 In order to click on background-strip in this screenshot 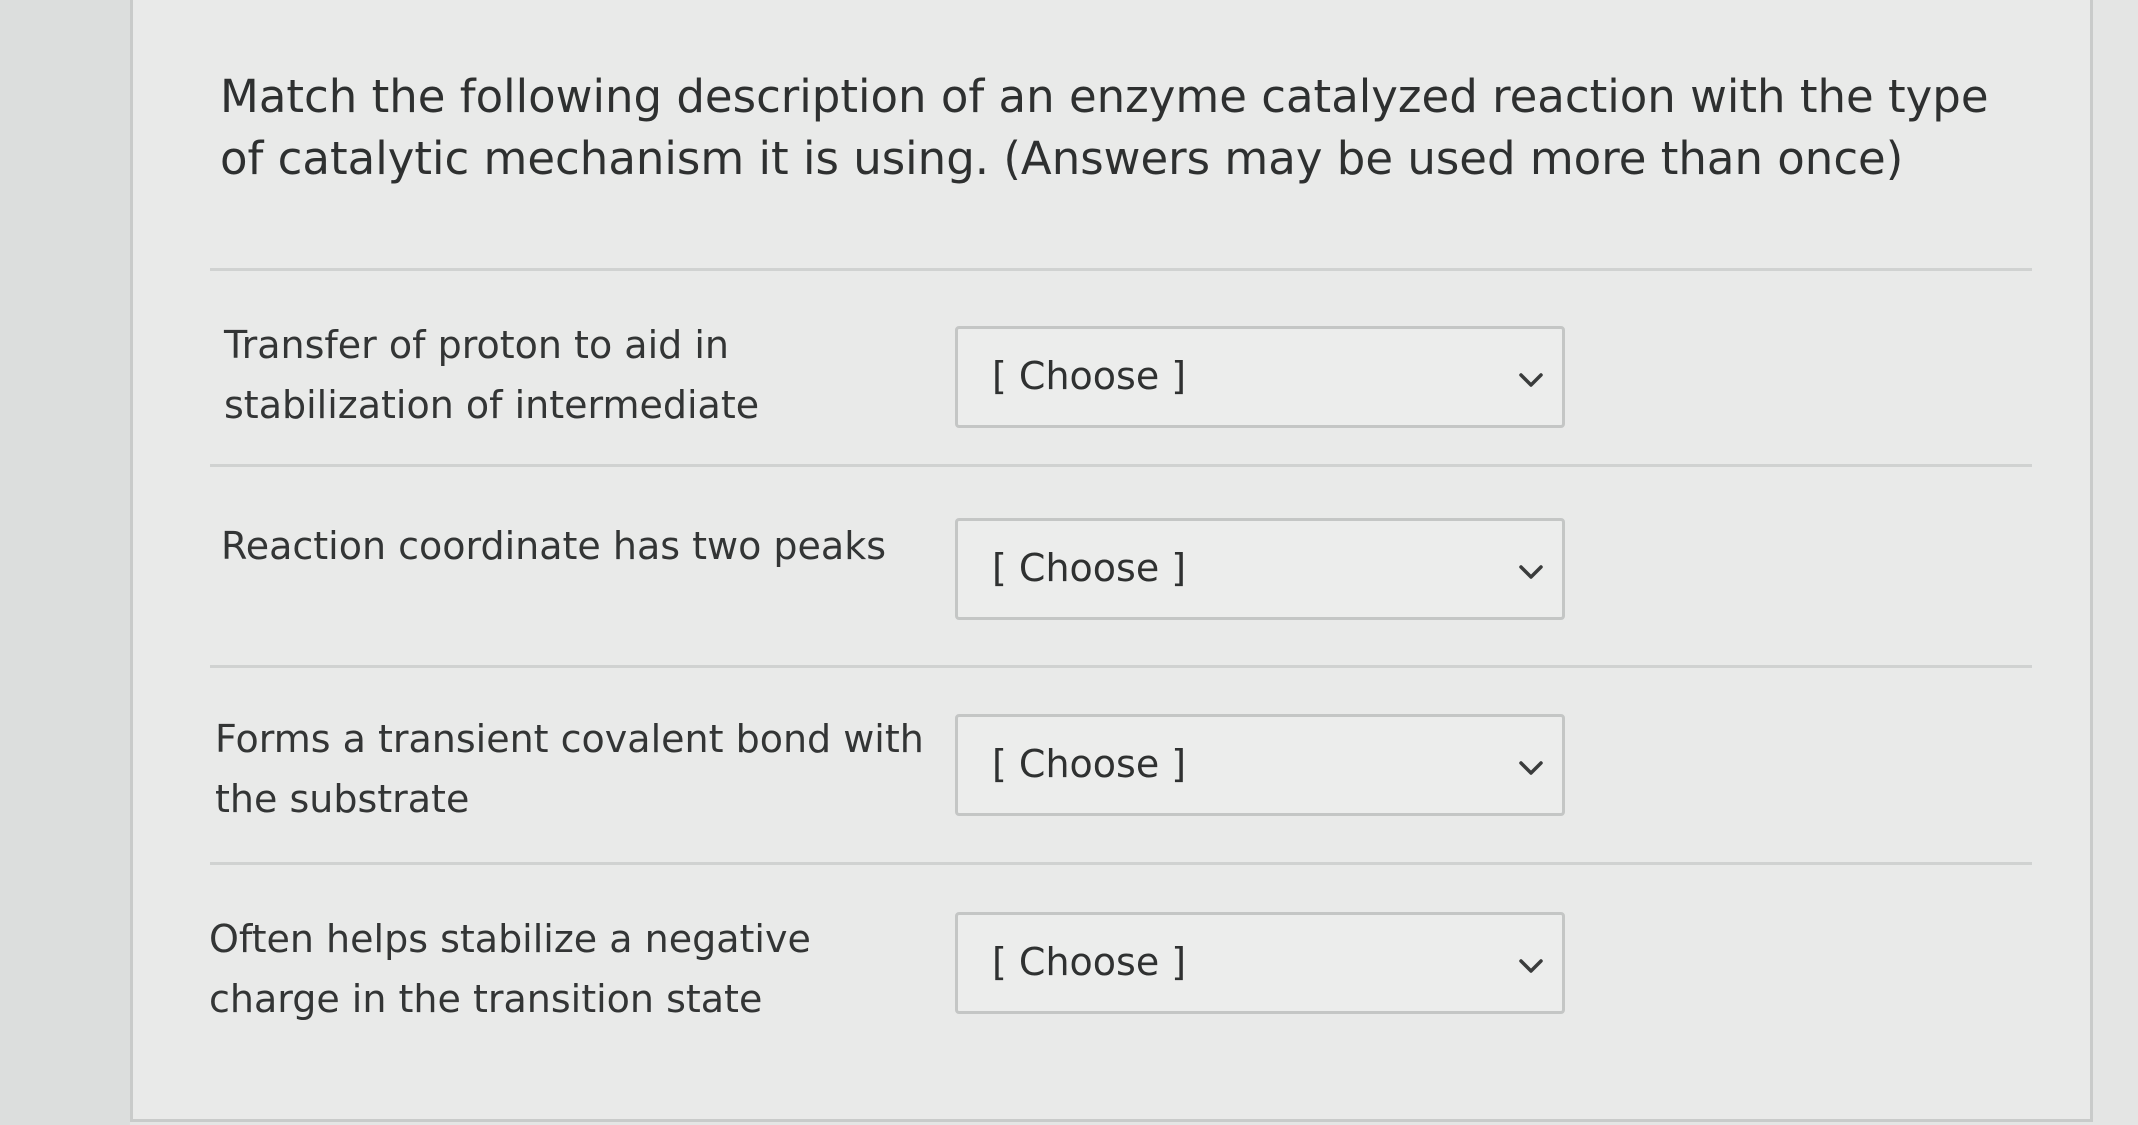, I will do `click(65, 562)`.